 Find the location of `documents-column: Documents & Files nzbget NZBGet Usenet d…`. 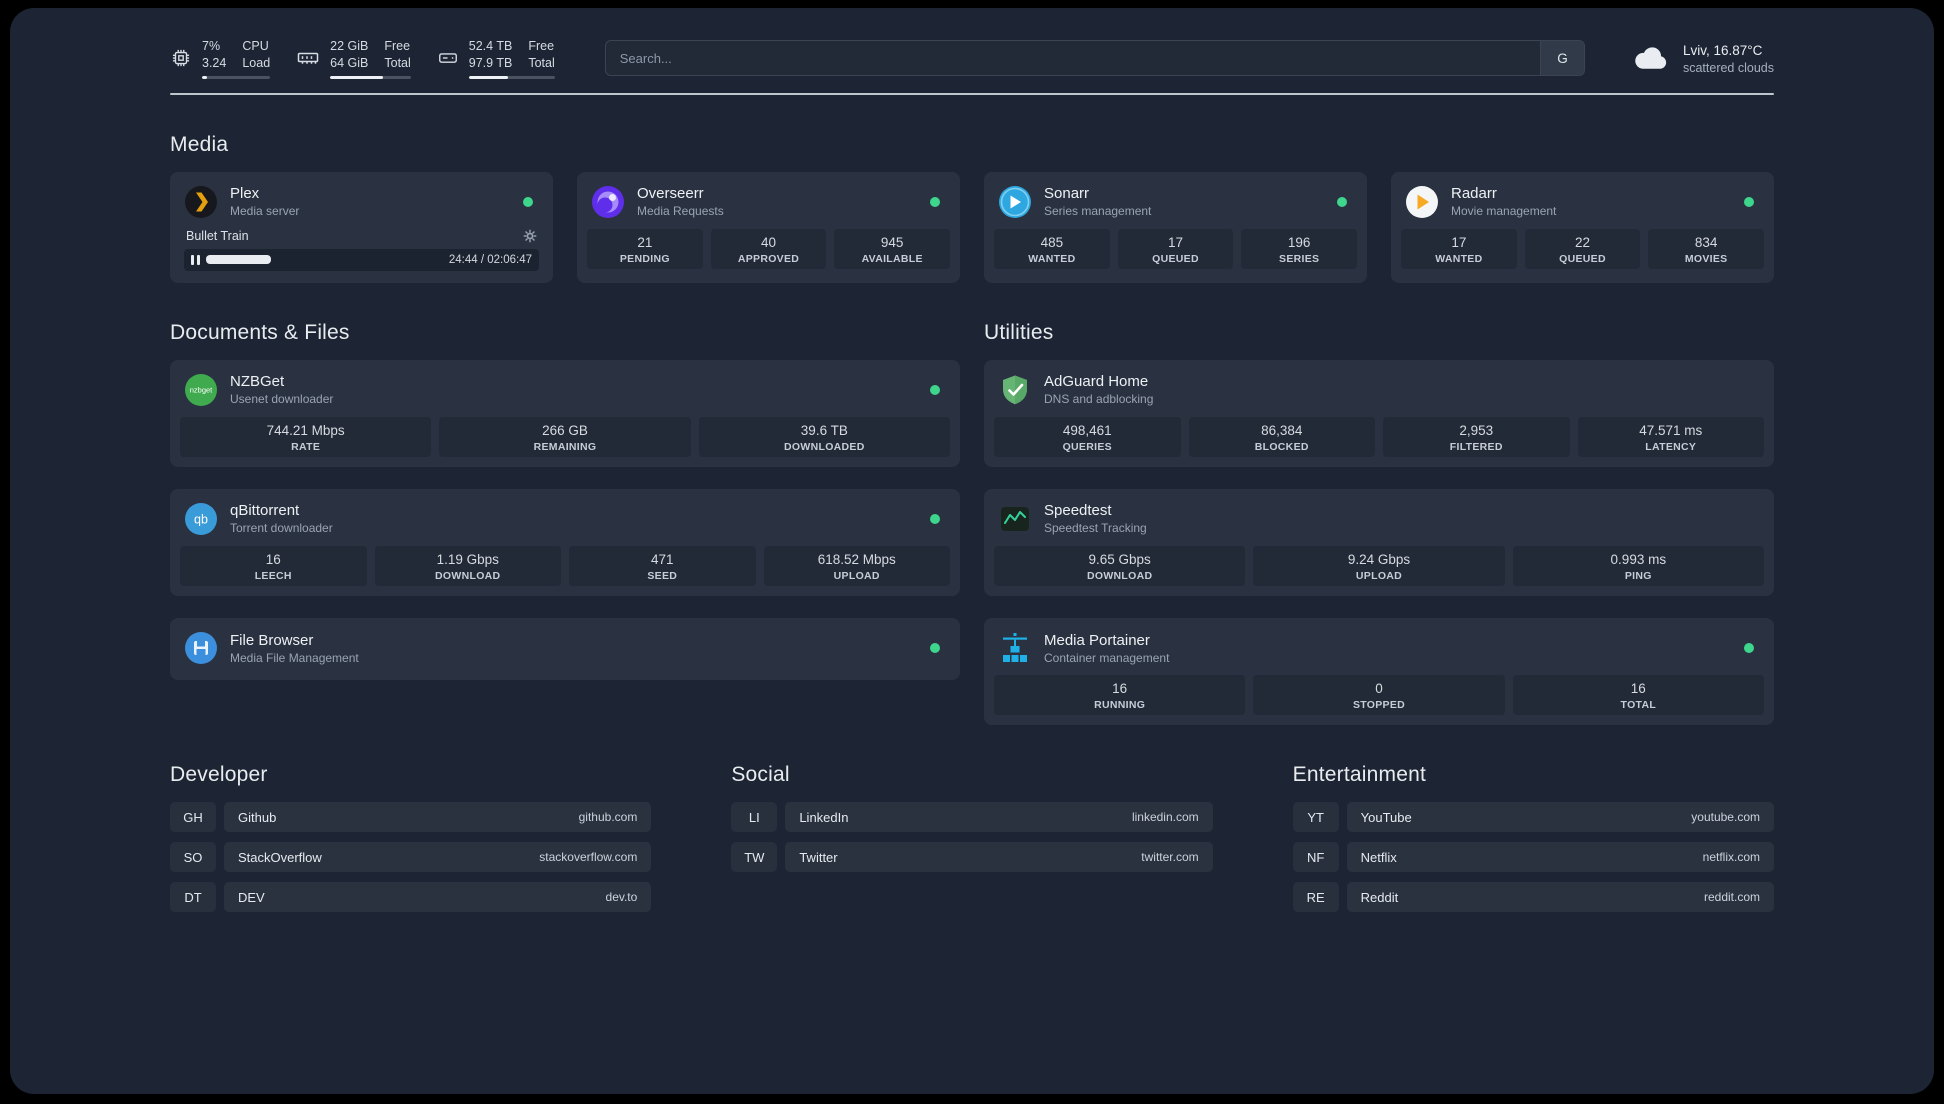

documents-column: Documents & Files nzbget NZBGet Usenet d… is located at coordinates (565, 482).